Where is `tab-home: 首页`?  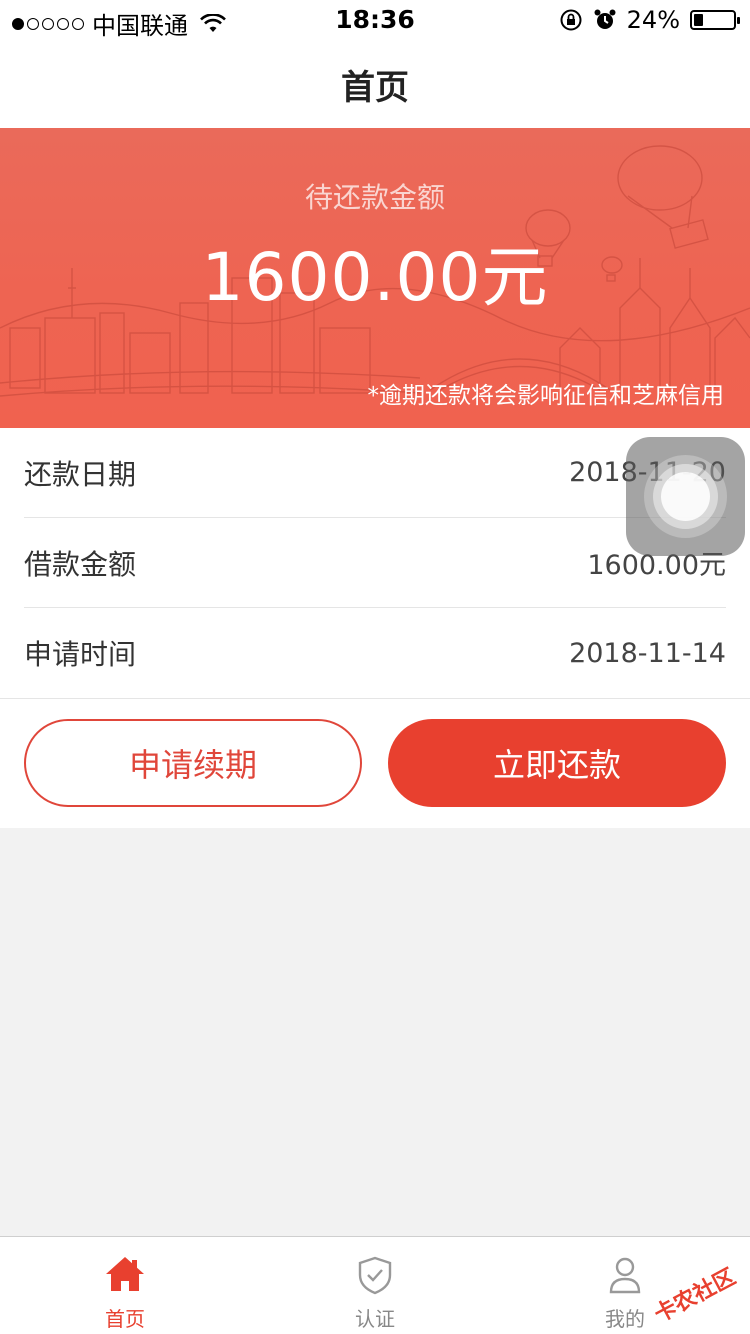 tab-home: 首页 is located at coordinates (125, 1285).